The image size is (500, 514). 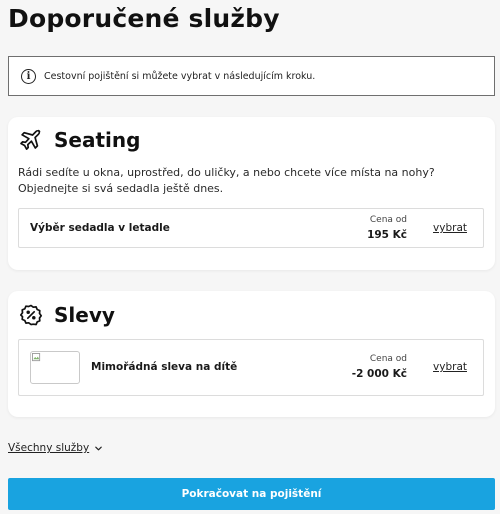 I want to click on info-icon: i, so click(x=28, y=76).